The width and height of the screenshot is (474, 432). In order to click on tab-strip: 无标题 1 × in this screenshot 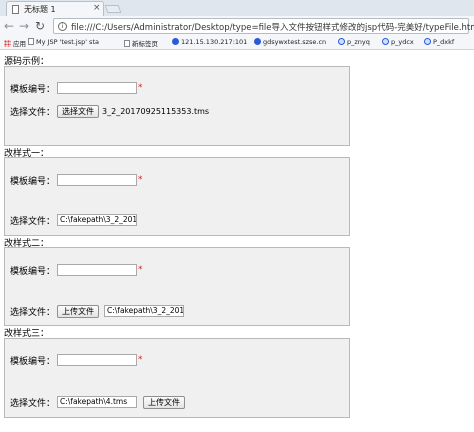, I will do `click(237, 8)`.